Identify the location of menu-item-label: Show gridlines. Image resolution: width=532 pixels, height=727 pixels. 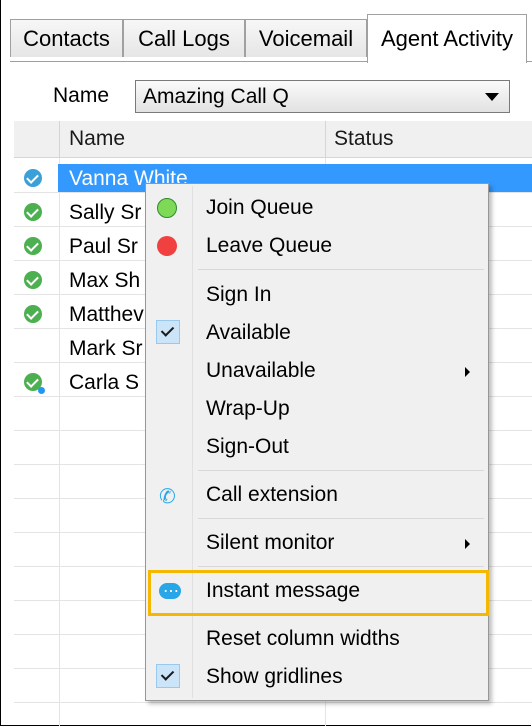
(274, 676).